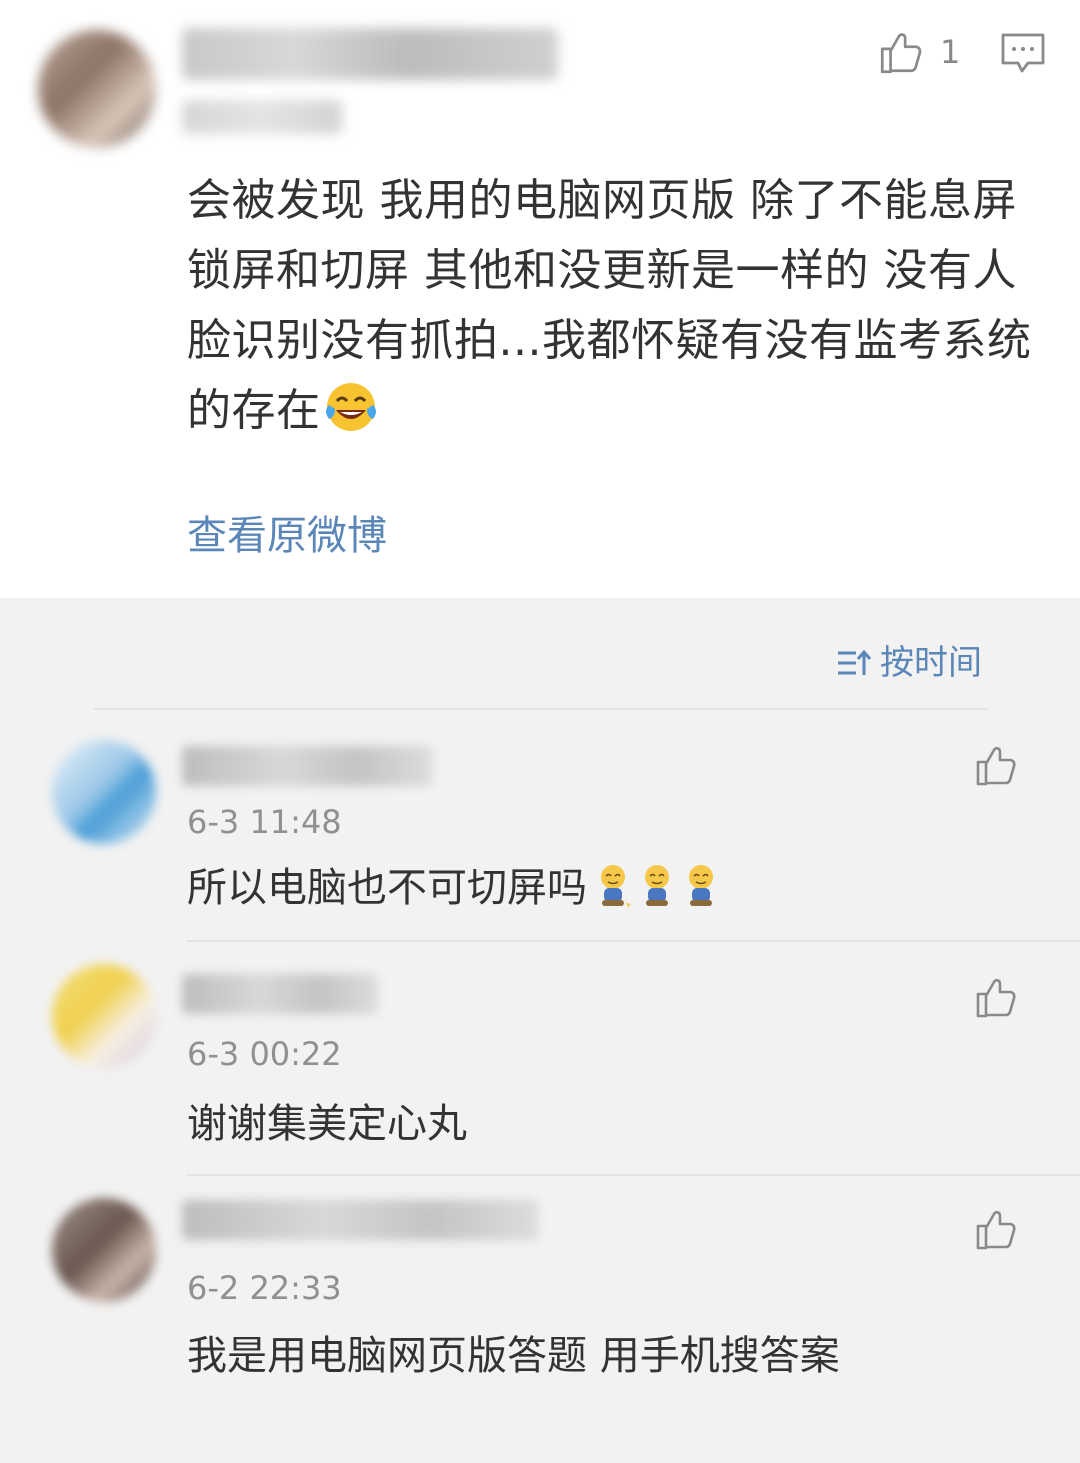 The image size is (1080, 1463). What do you see at coordinates (931, 663) in the screenshot?
I see `sort-label: 按时间` at bounding box center [931, 663].